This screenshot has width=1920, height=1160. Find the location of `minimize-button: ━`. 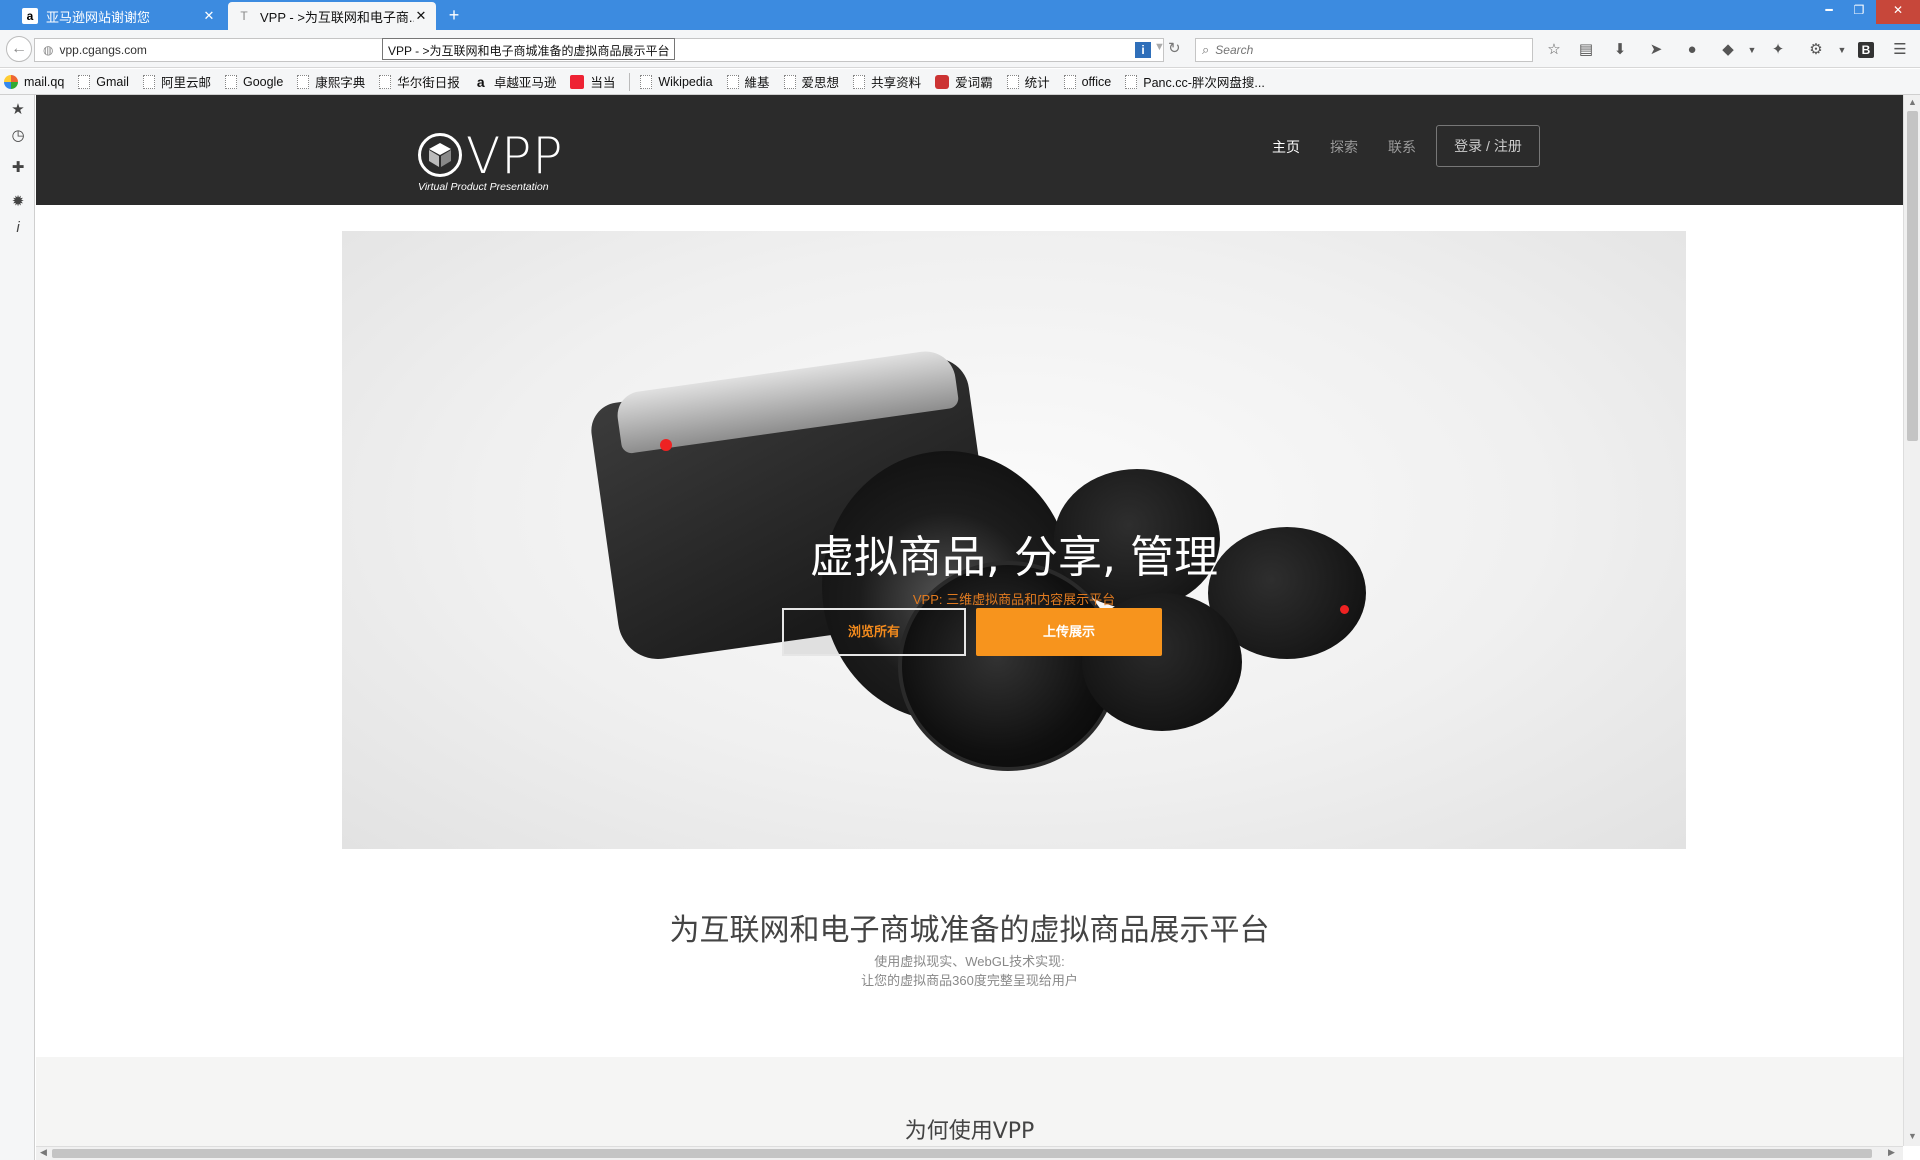

minimize-button: ━ is located at coordinates (1829, 12).